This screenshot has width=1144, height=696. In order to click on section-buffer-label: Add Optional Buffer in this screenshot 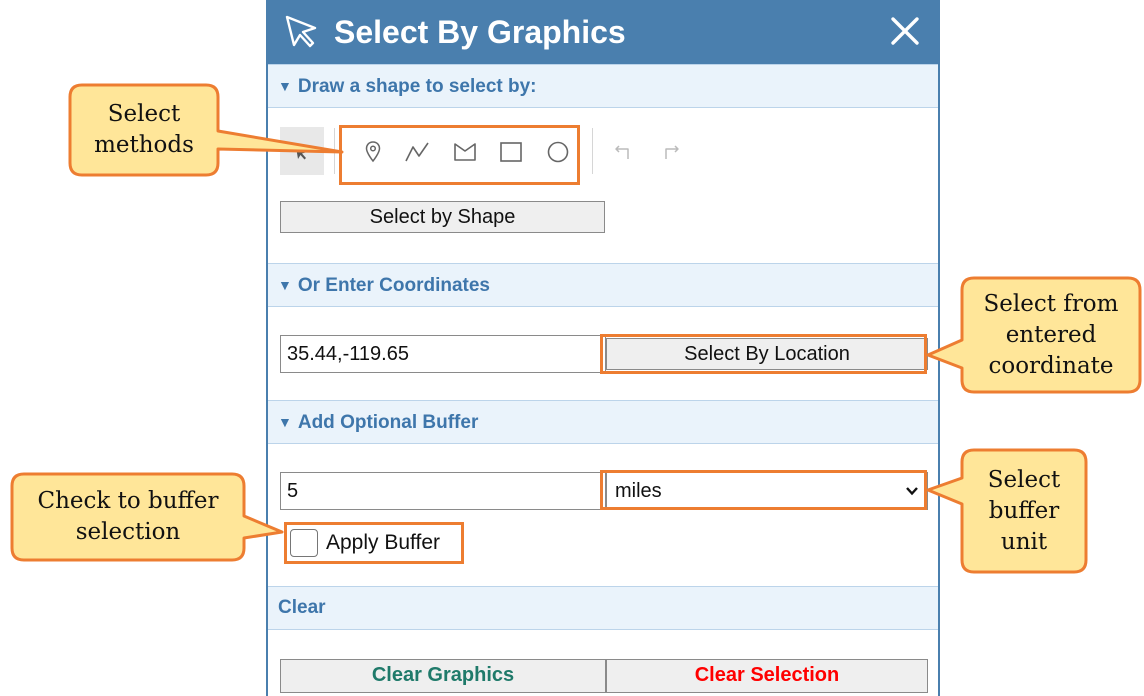, I will do `click(388, 422)`.